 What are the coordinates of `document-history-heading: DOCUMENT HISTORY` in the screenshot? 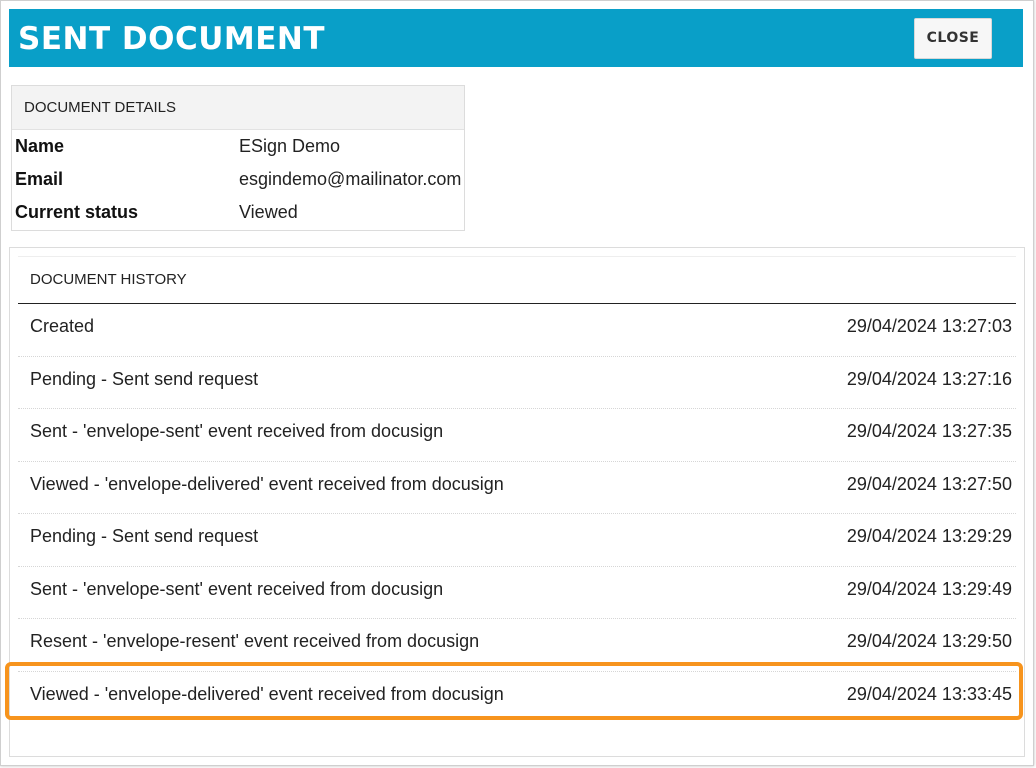 It's located at (517, 280).